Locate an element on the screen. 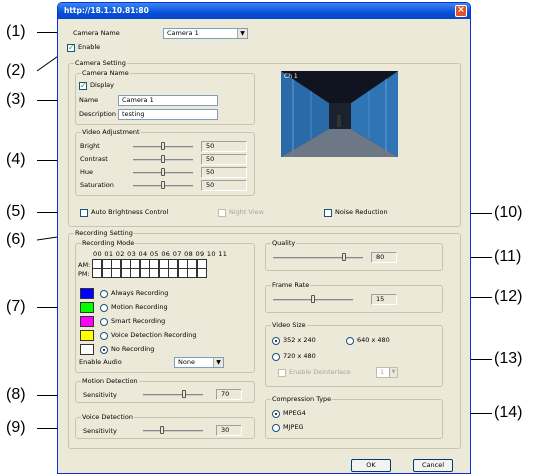 The width and height of the screenshot is (536, 476). display-checkbox: ✓ is located at coordinates (83, 86).